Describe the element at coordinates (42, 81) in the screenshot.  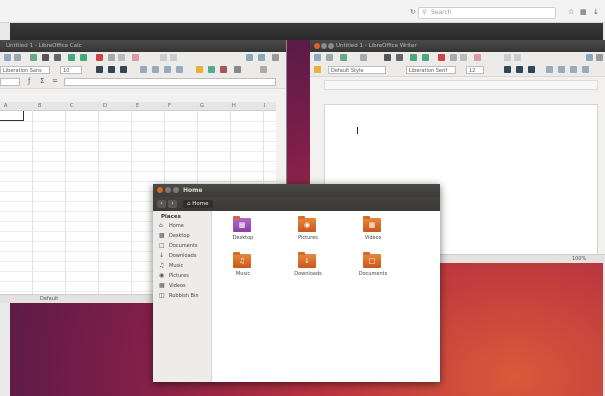
I see `sum-icon: Σ` at that location.